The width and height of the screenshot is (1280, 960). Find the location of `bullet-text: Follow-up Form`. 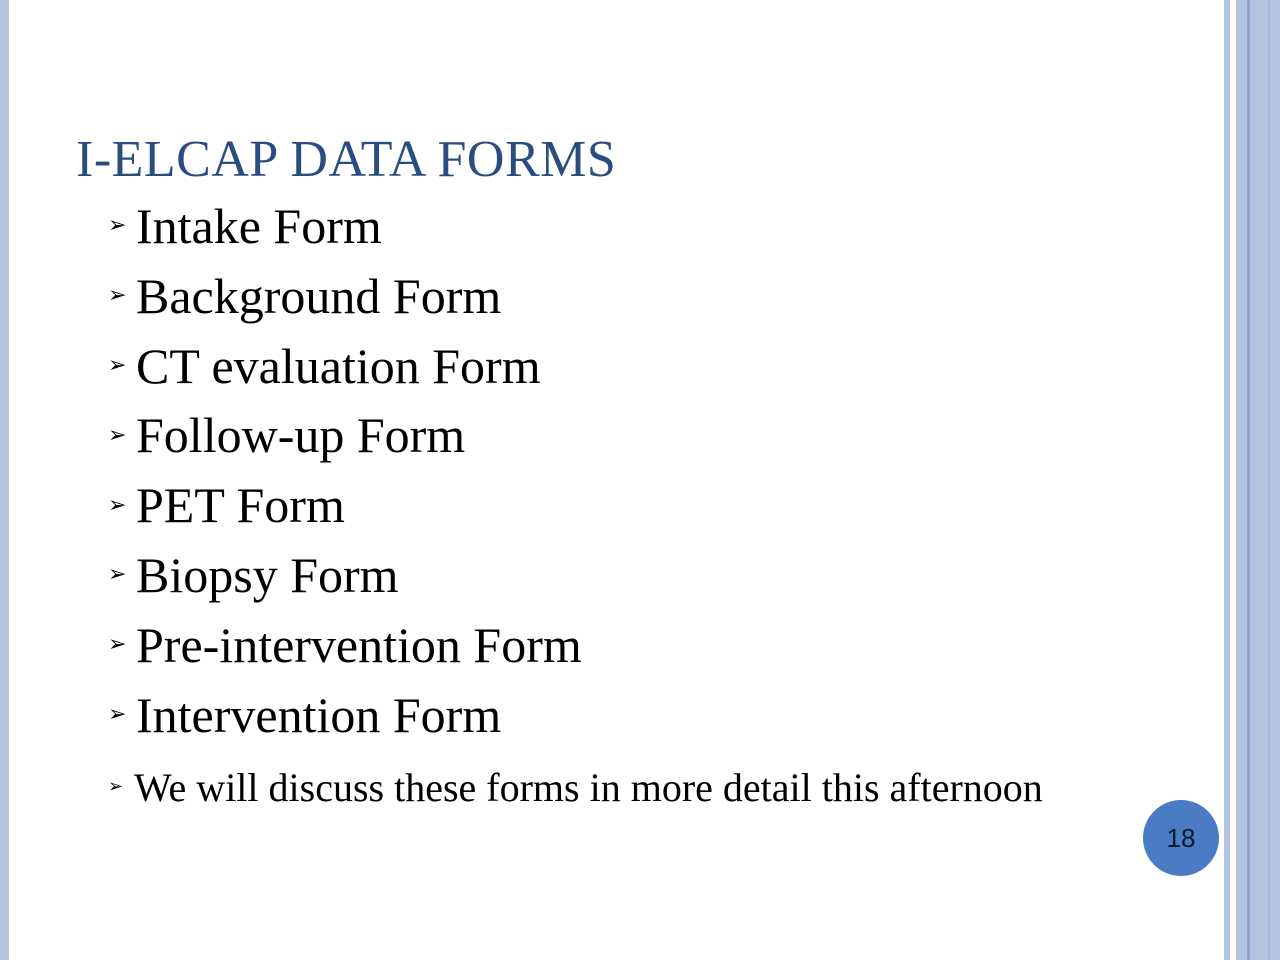

bullet-text: Follow-up Form is located at coordinates (301, 435).